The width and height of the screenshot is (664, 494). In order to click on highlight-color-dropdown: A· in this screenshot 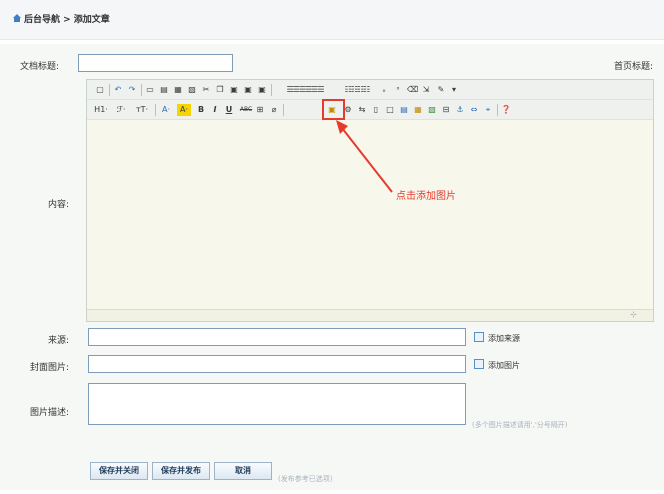, I will do `click(184, 110)`.